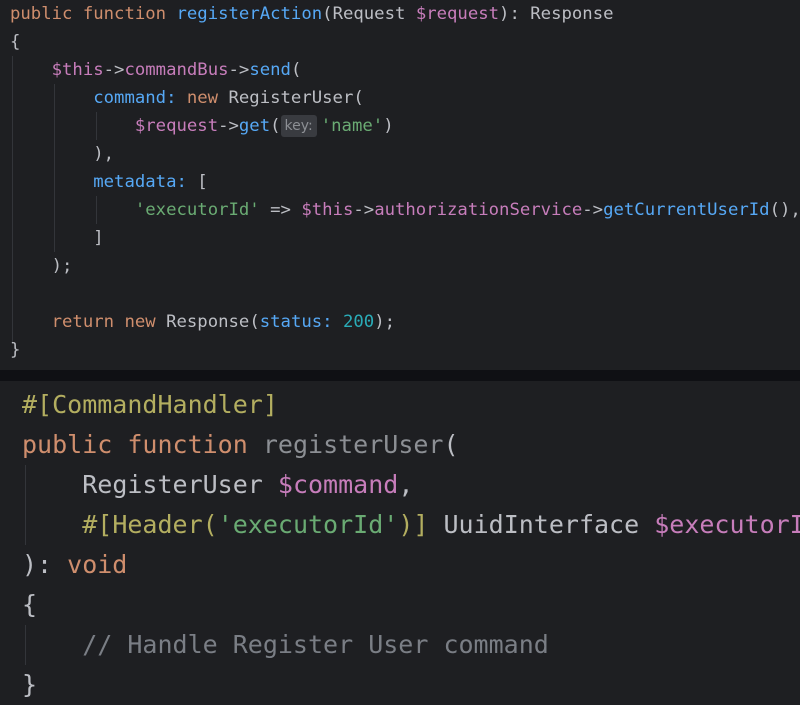 The height and width of the screenshot is (705, 800). What do you see at coordinates (57, 238) in the screenshot?
I see `code-line-9: ]` at bounding box center [57, 238].